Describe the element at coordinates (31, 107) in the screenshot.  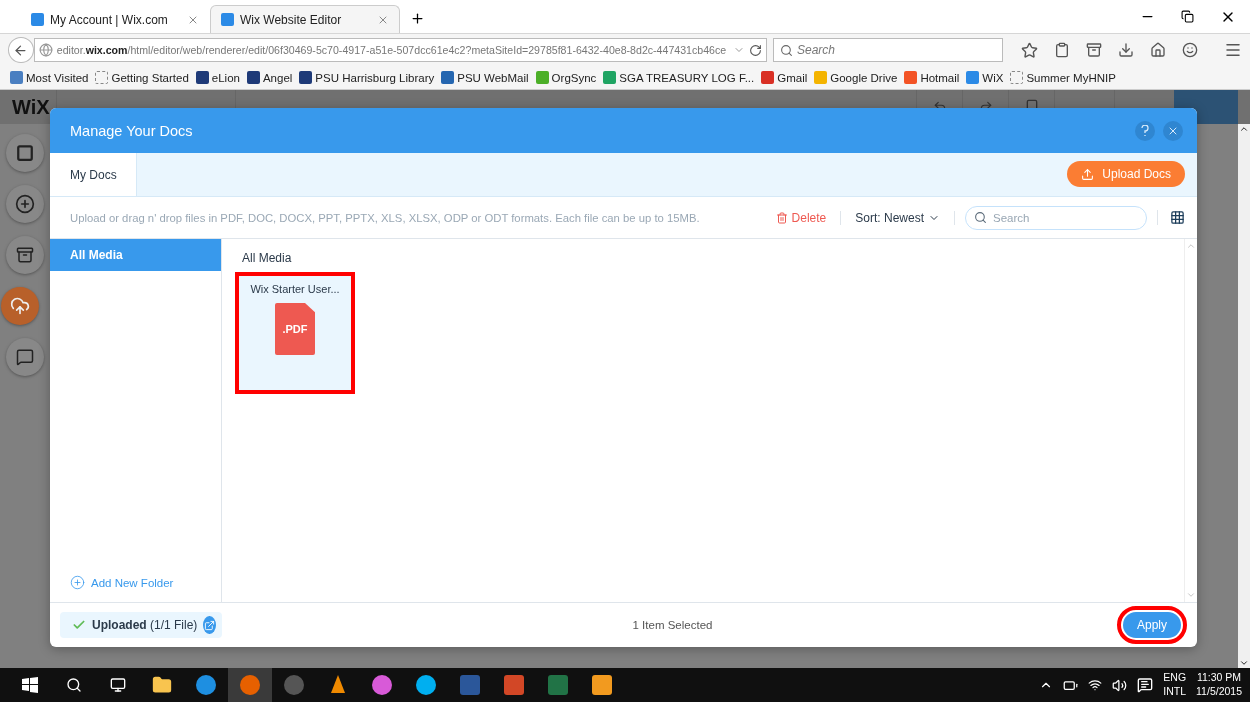
I see `editor-logo: WiX` at that location.